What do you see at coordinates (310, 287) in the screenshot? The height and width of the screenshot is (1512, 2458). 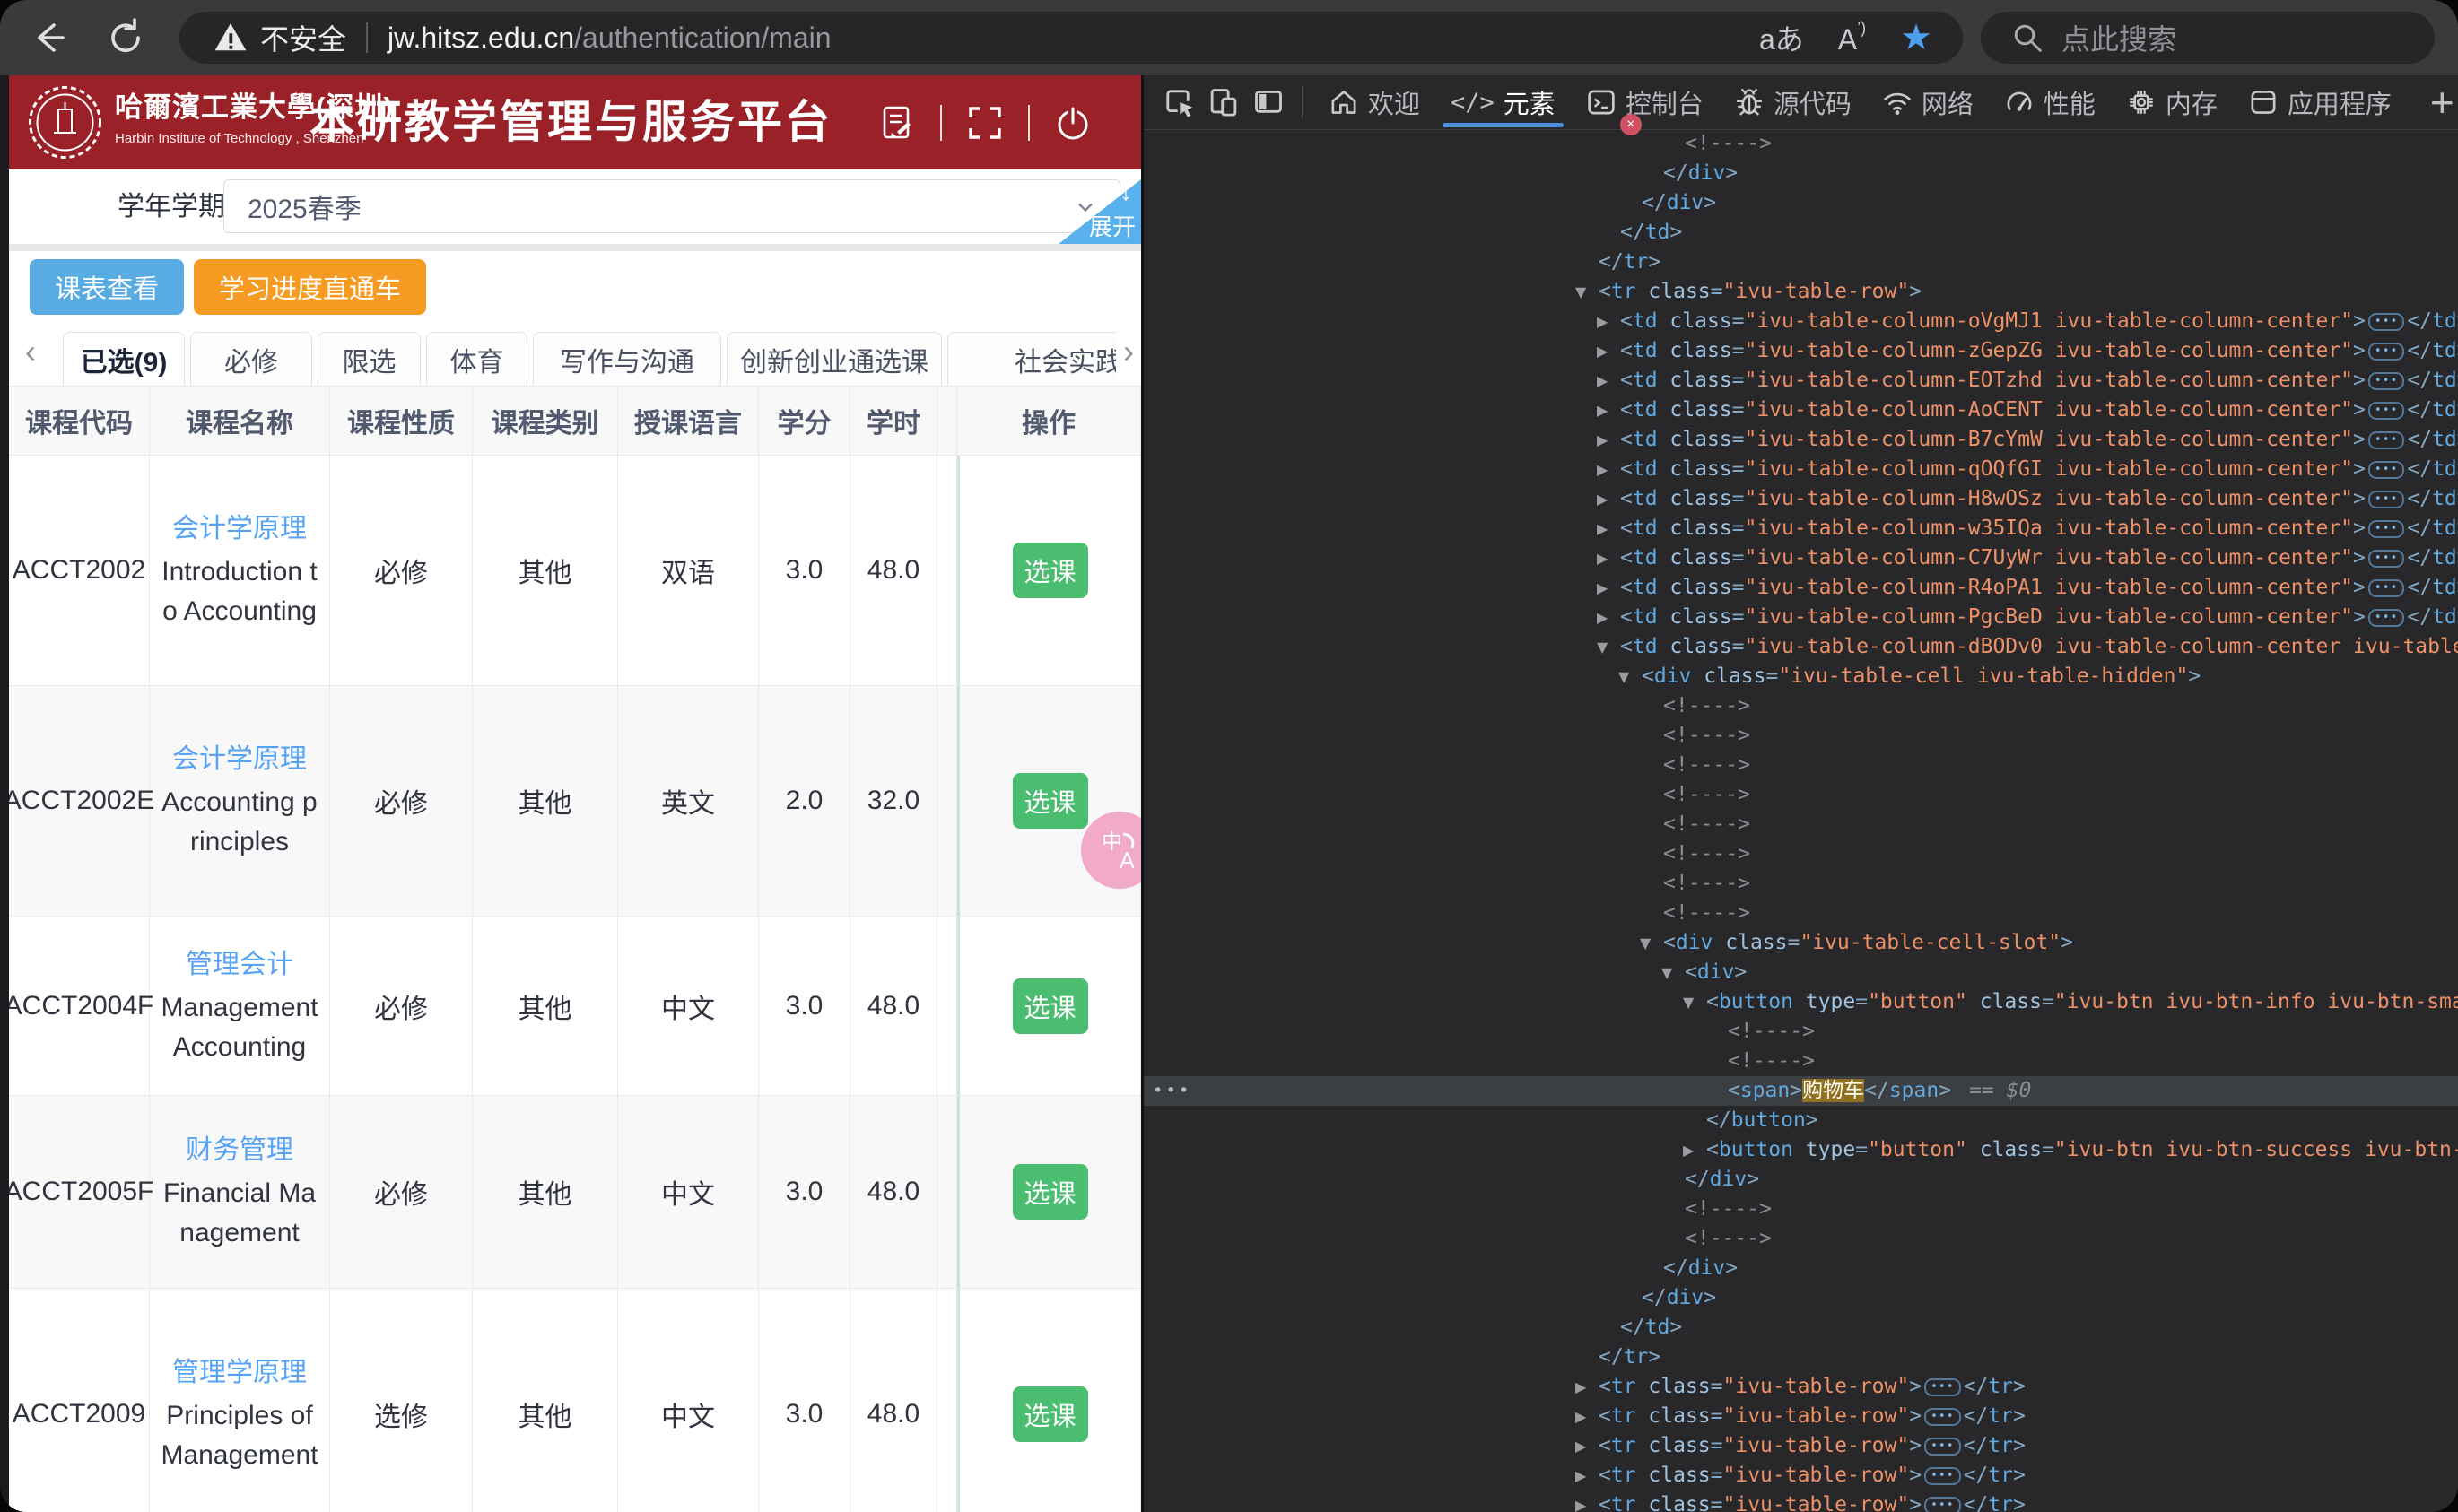 I see `study-progress-button: 学习进度直通车` at bounding box center [310, 287].